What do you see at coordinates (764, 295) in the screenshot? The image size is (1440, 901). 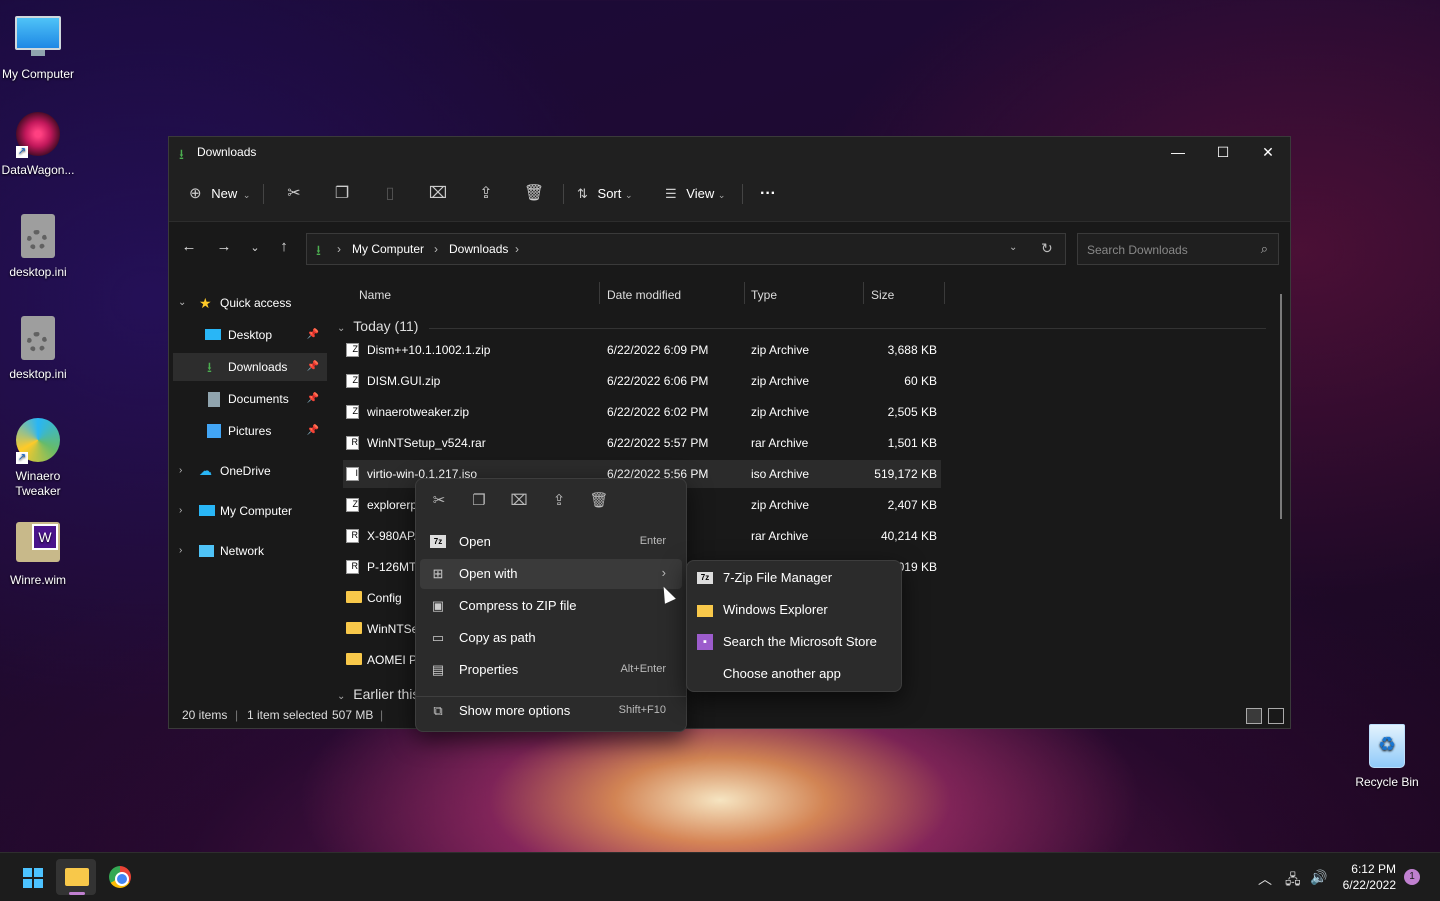 I see `column-type: Type` at bounding box center [764, 295].